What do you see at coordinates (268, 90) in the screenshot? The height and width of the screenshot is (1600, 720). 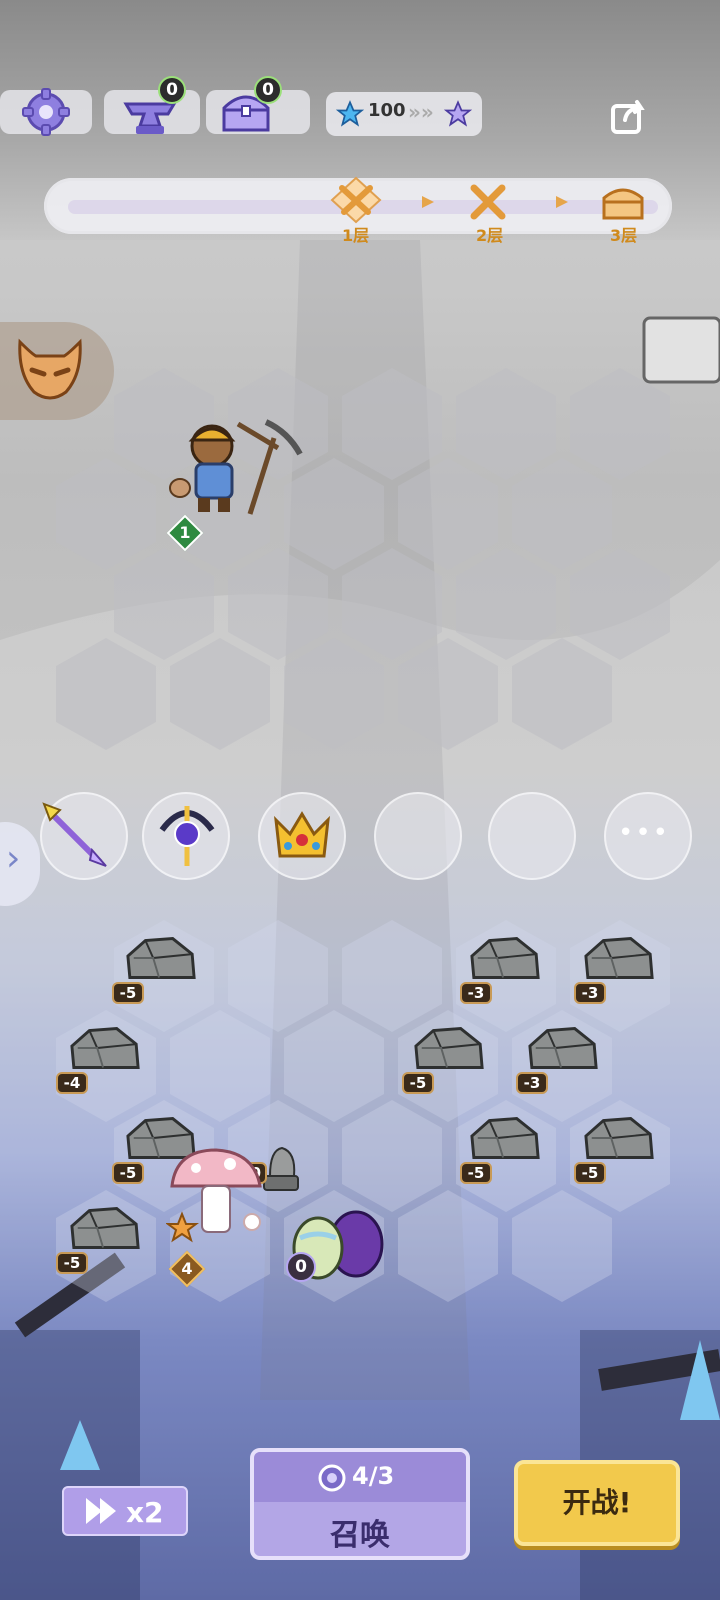 I see `chest-count-badge: 0` at bounding box center [268, 90].